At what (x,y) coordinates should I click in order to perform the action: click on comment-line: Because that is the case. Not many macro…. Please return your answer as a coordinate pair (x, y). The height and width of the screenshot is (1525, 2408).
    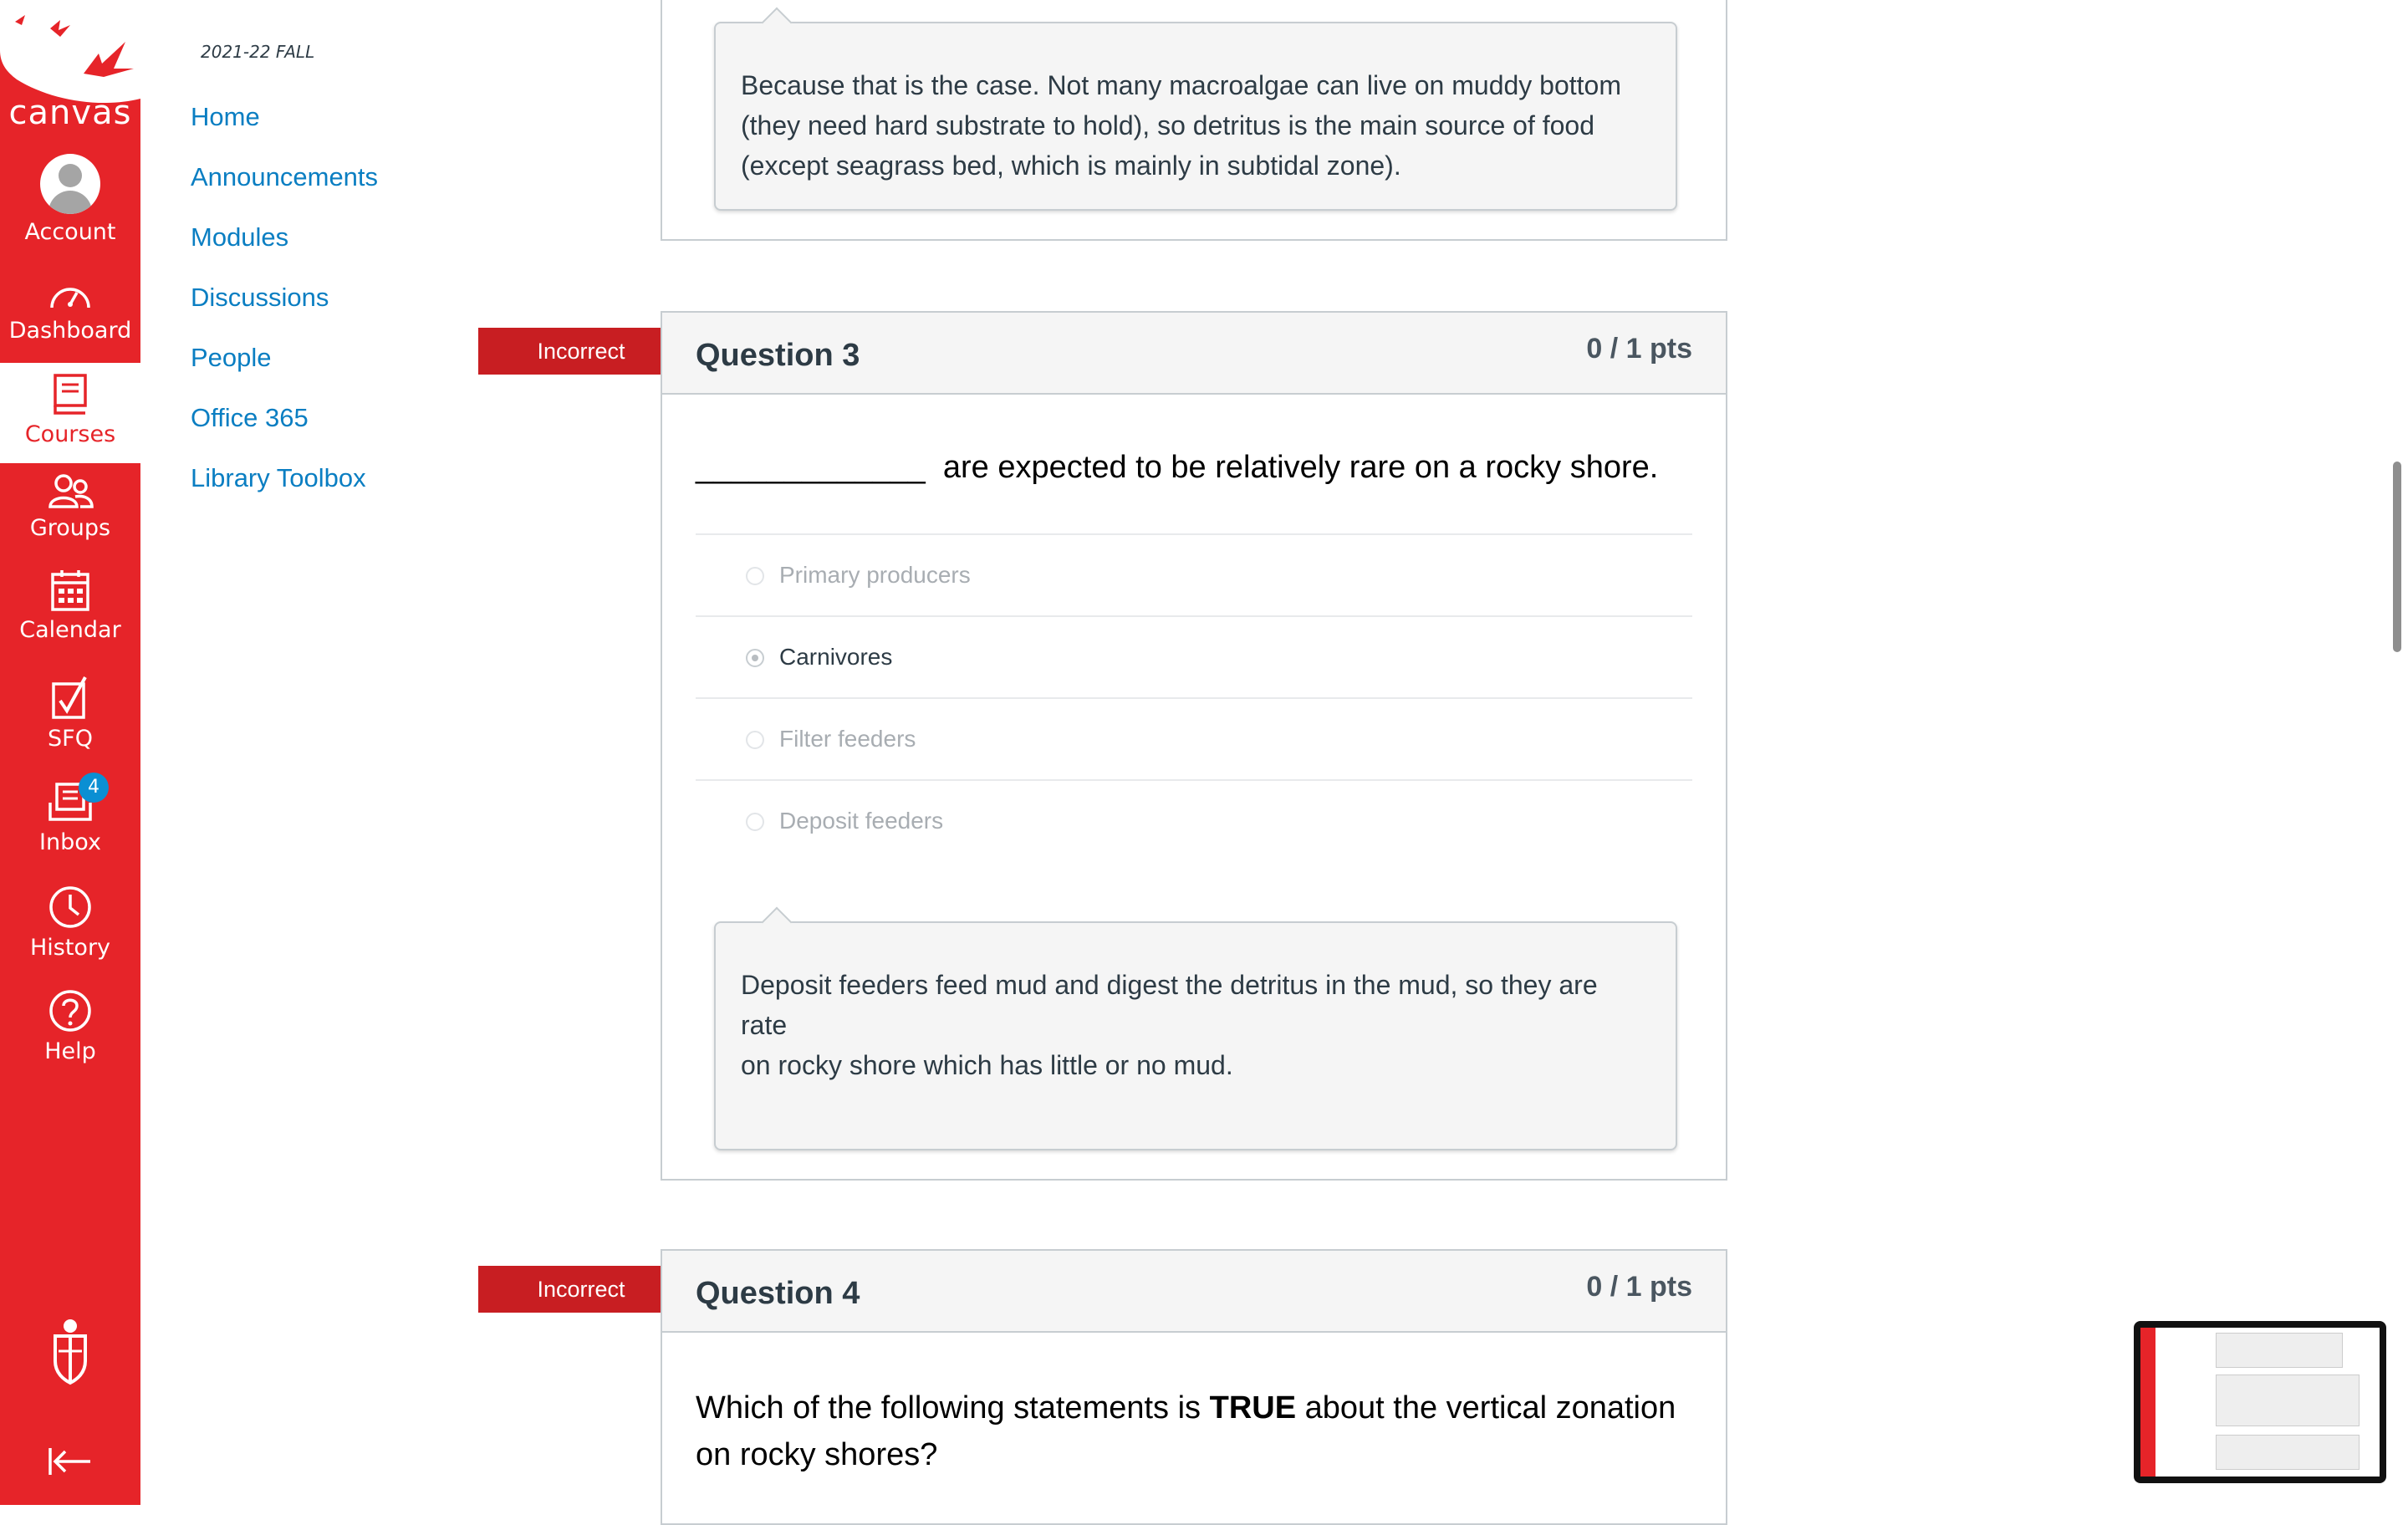
    Looking at the image, I should click on (1181, 85).